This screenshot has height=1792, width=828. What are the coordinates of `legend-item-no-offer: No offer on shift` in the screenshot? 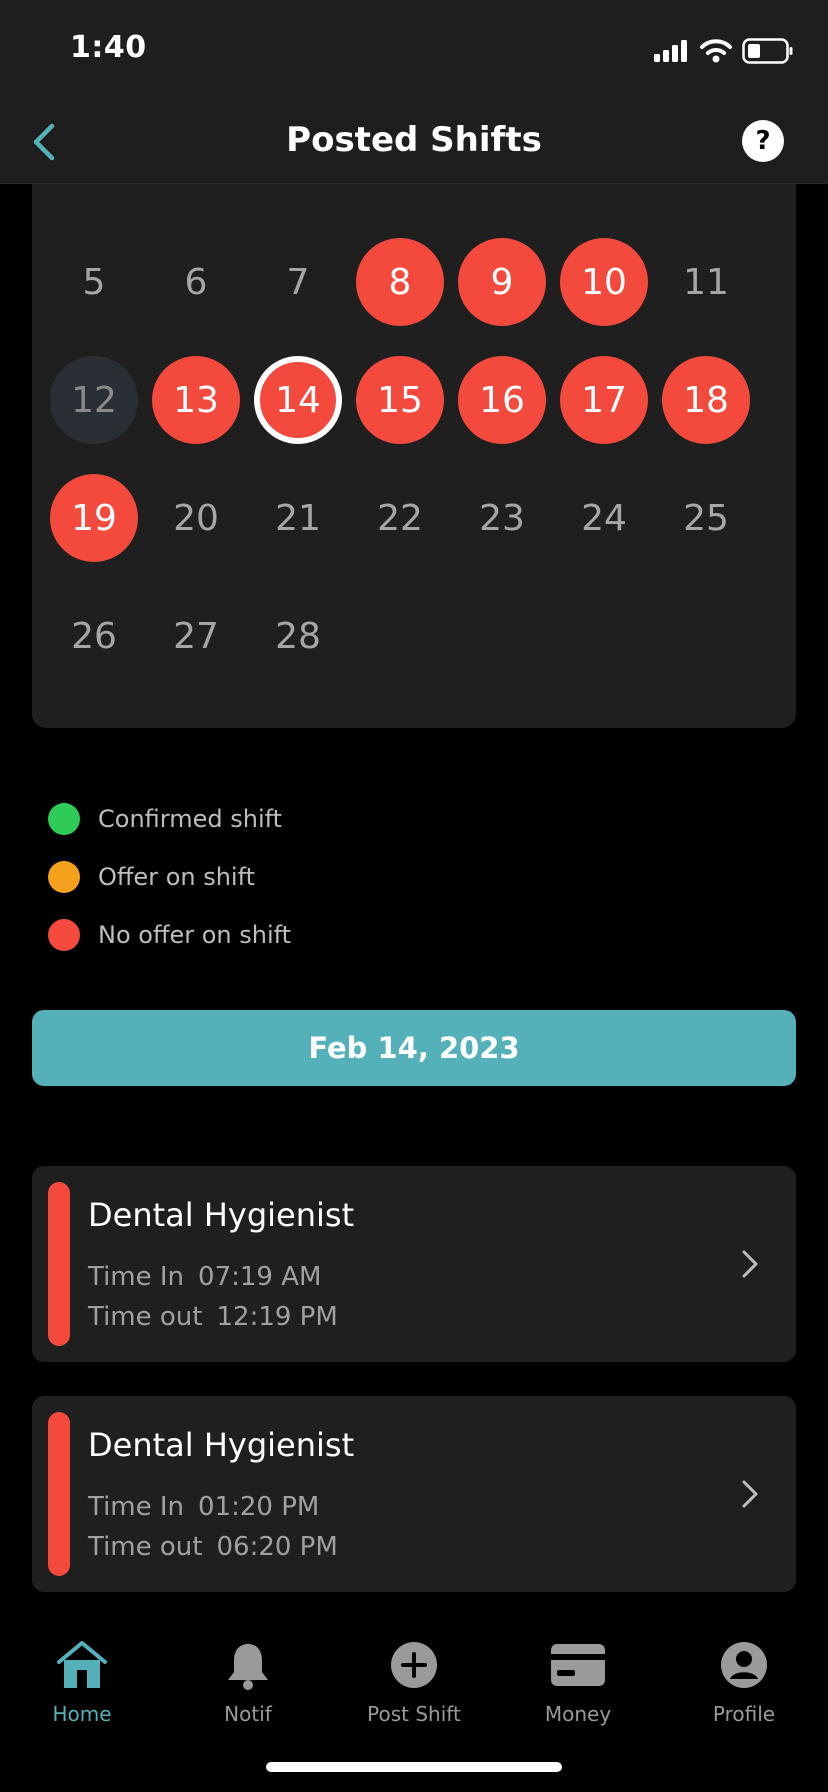 It's located at (169, 935).